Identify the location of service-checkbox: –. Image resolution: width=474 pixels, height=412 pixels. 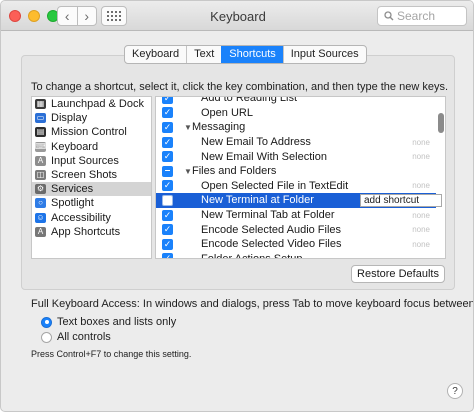
(167, 171).